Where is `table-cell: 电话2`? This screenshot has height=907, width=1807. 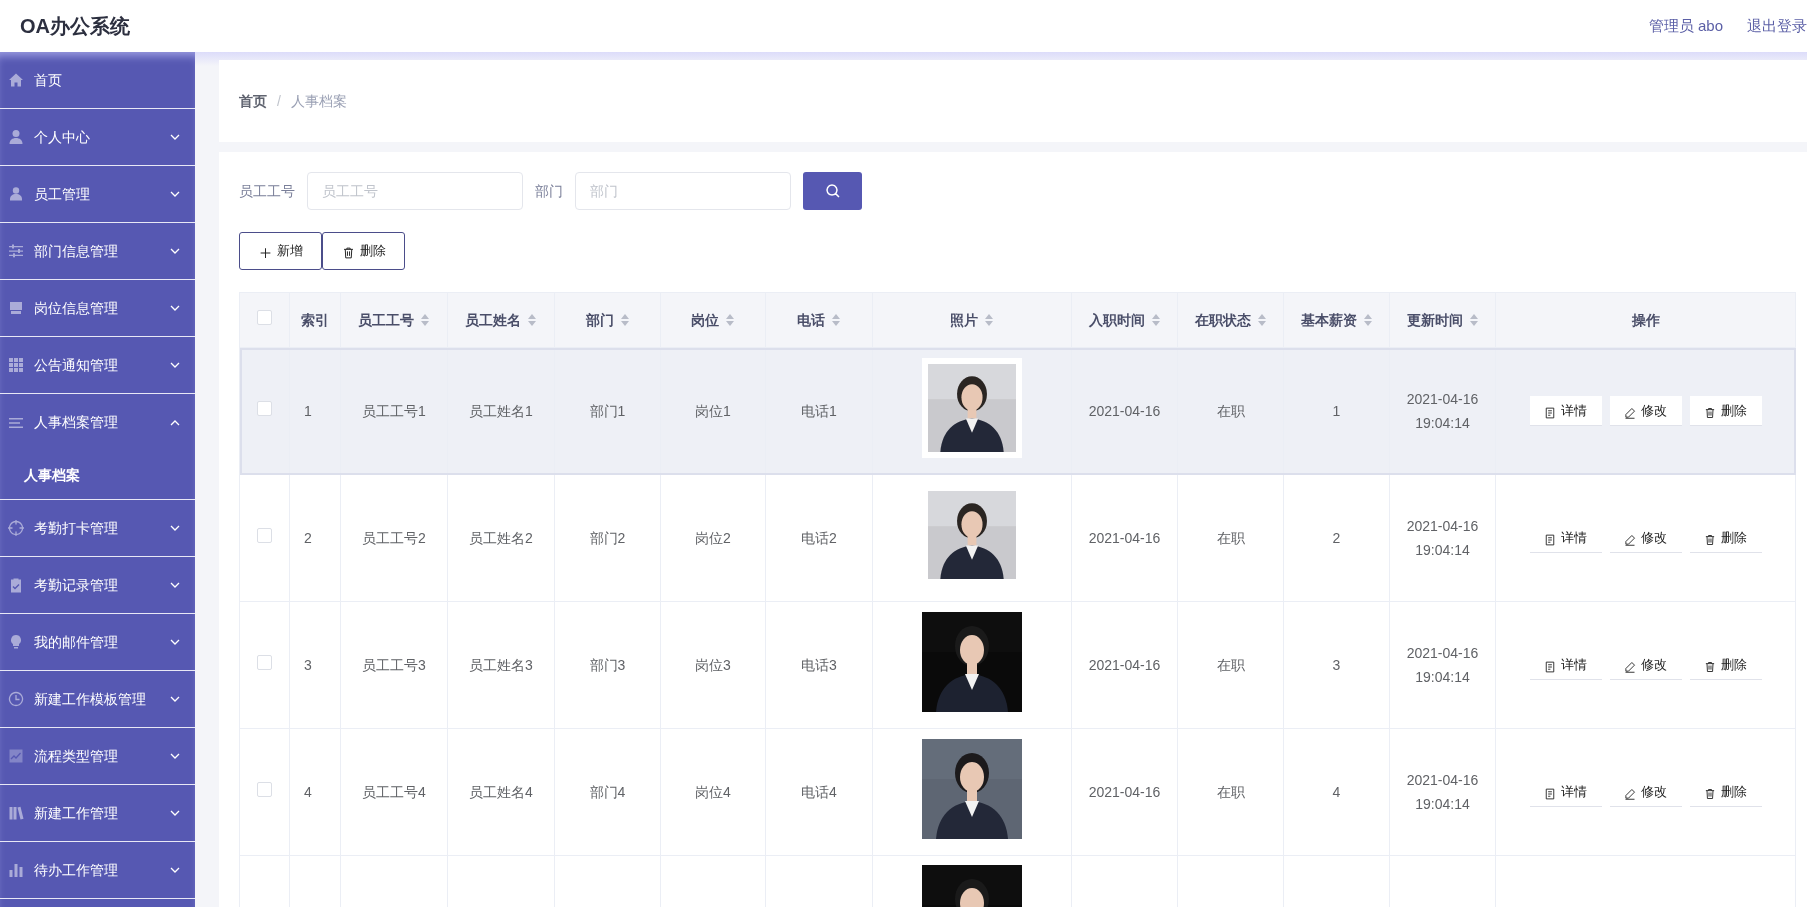 table-cell: 电话2 is located at coordinates (819, 537).